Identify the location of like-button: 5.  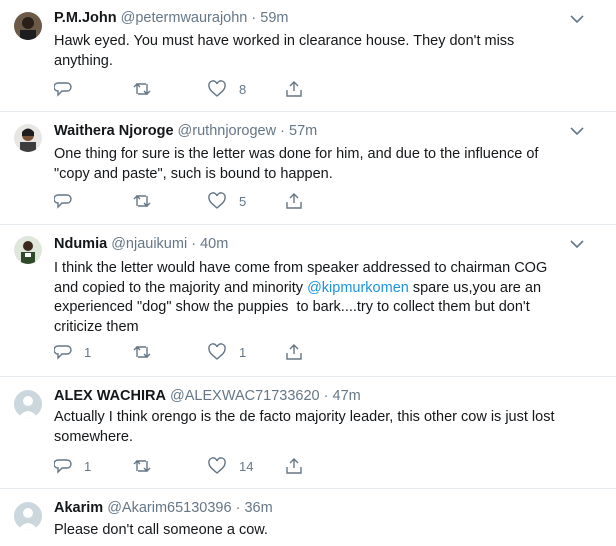
(226, 201).